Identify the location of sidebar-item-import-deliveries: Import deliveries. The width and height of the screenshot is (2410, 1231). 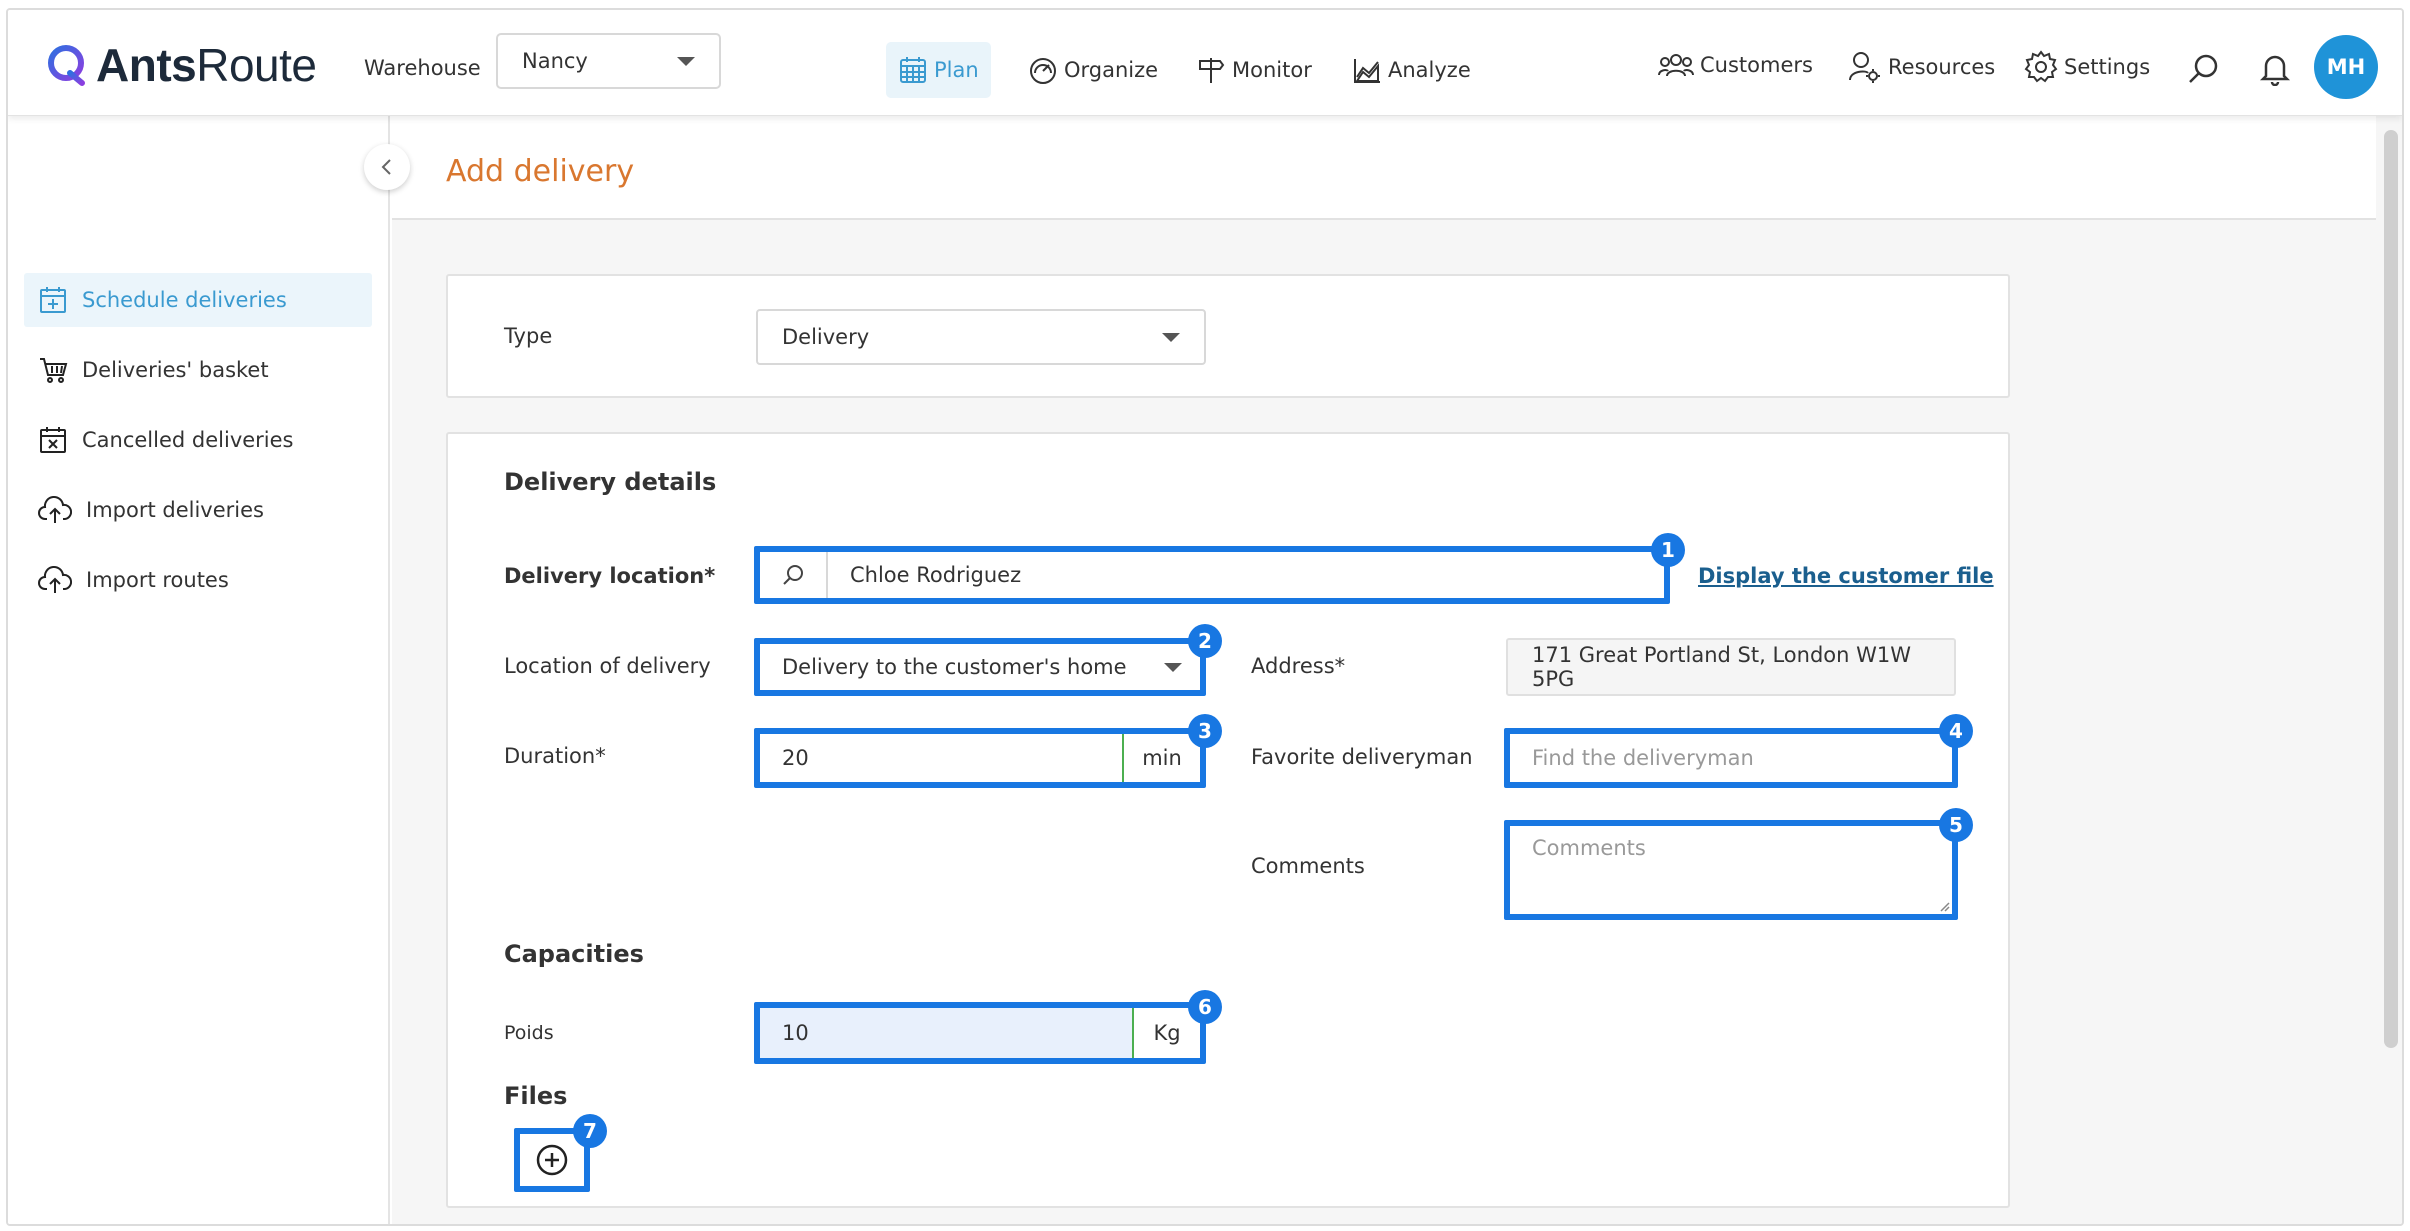
(198, 510).